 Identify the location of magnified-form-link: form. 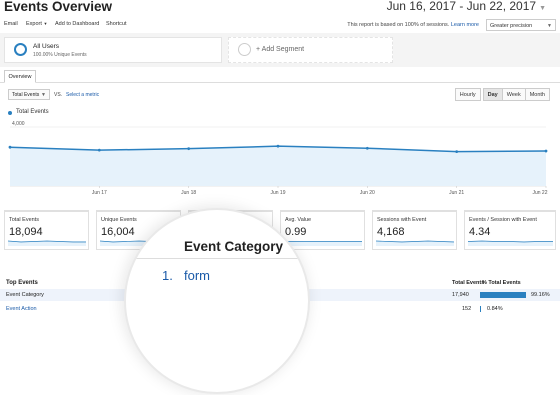
(197, 275).